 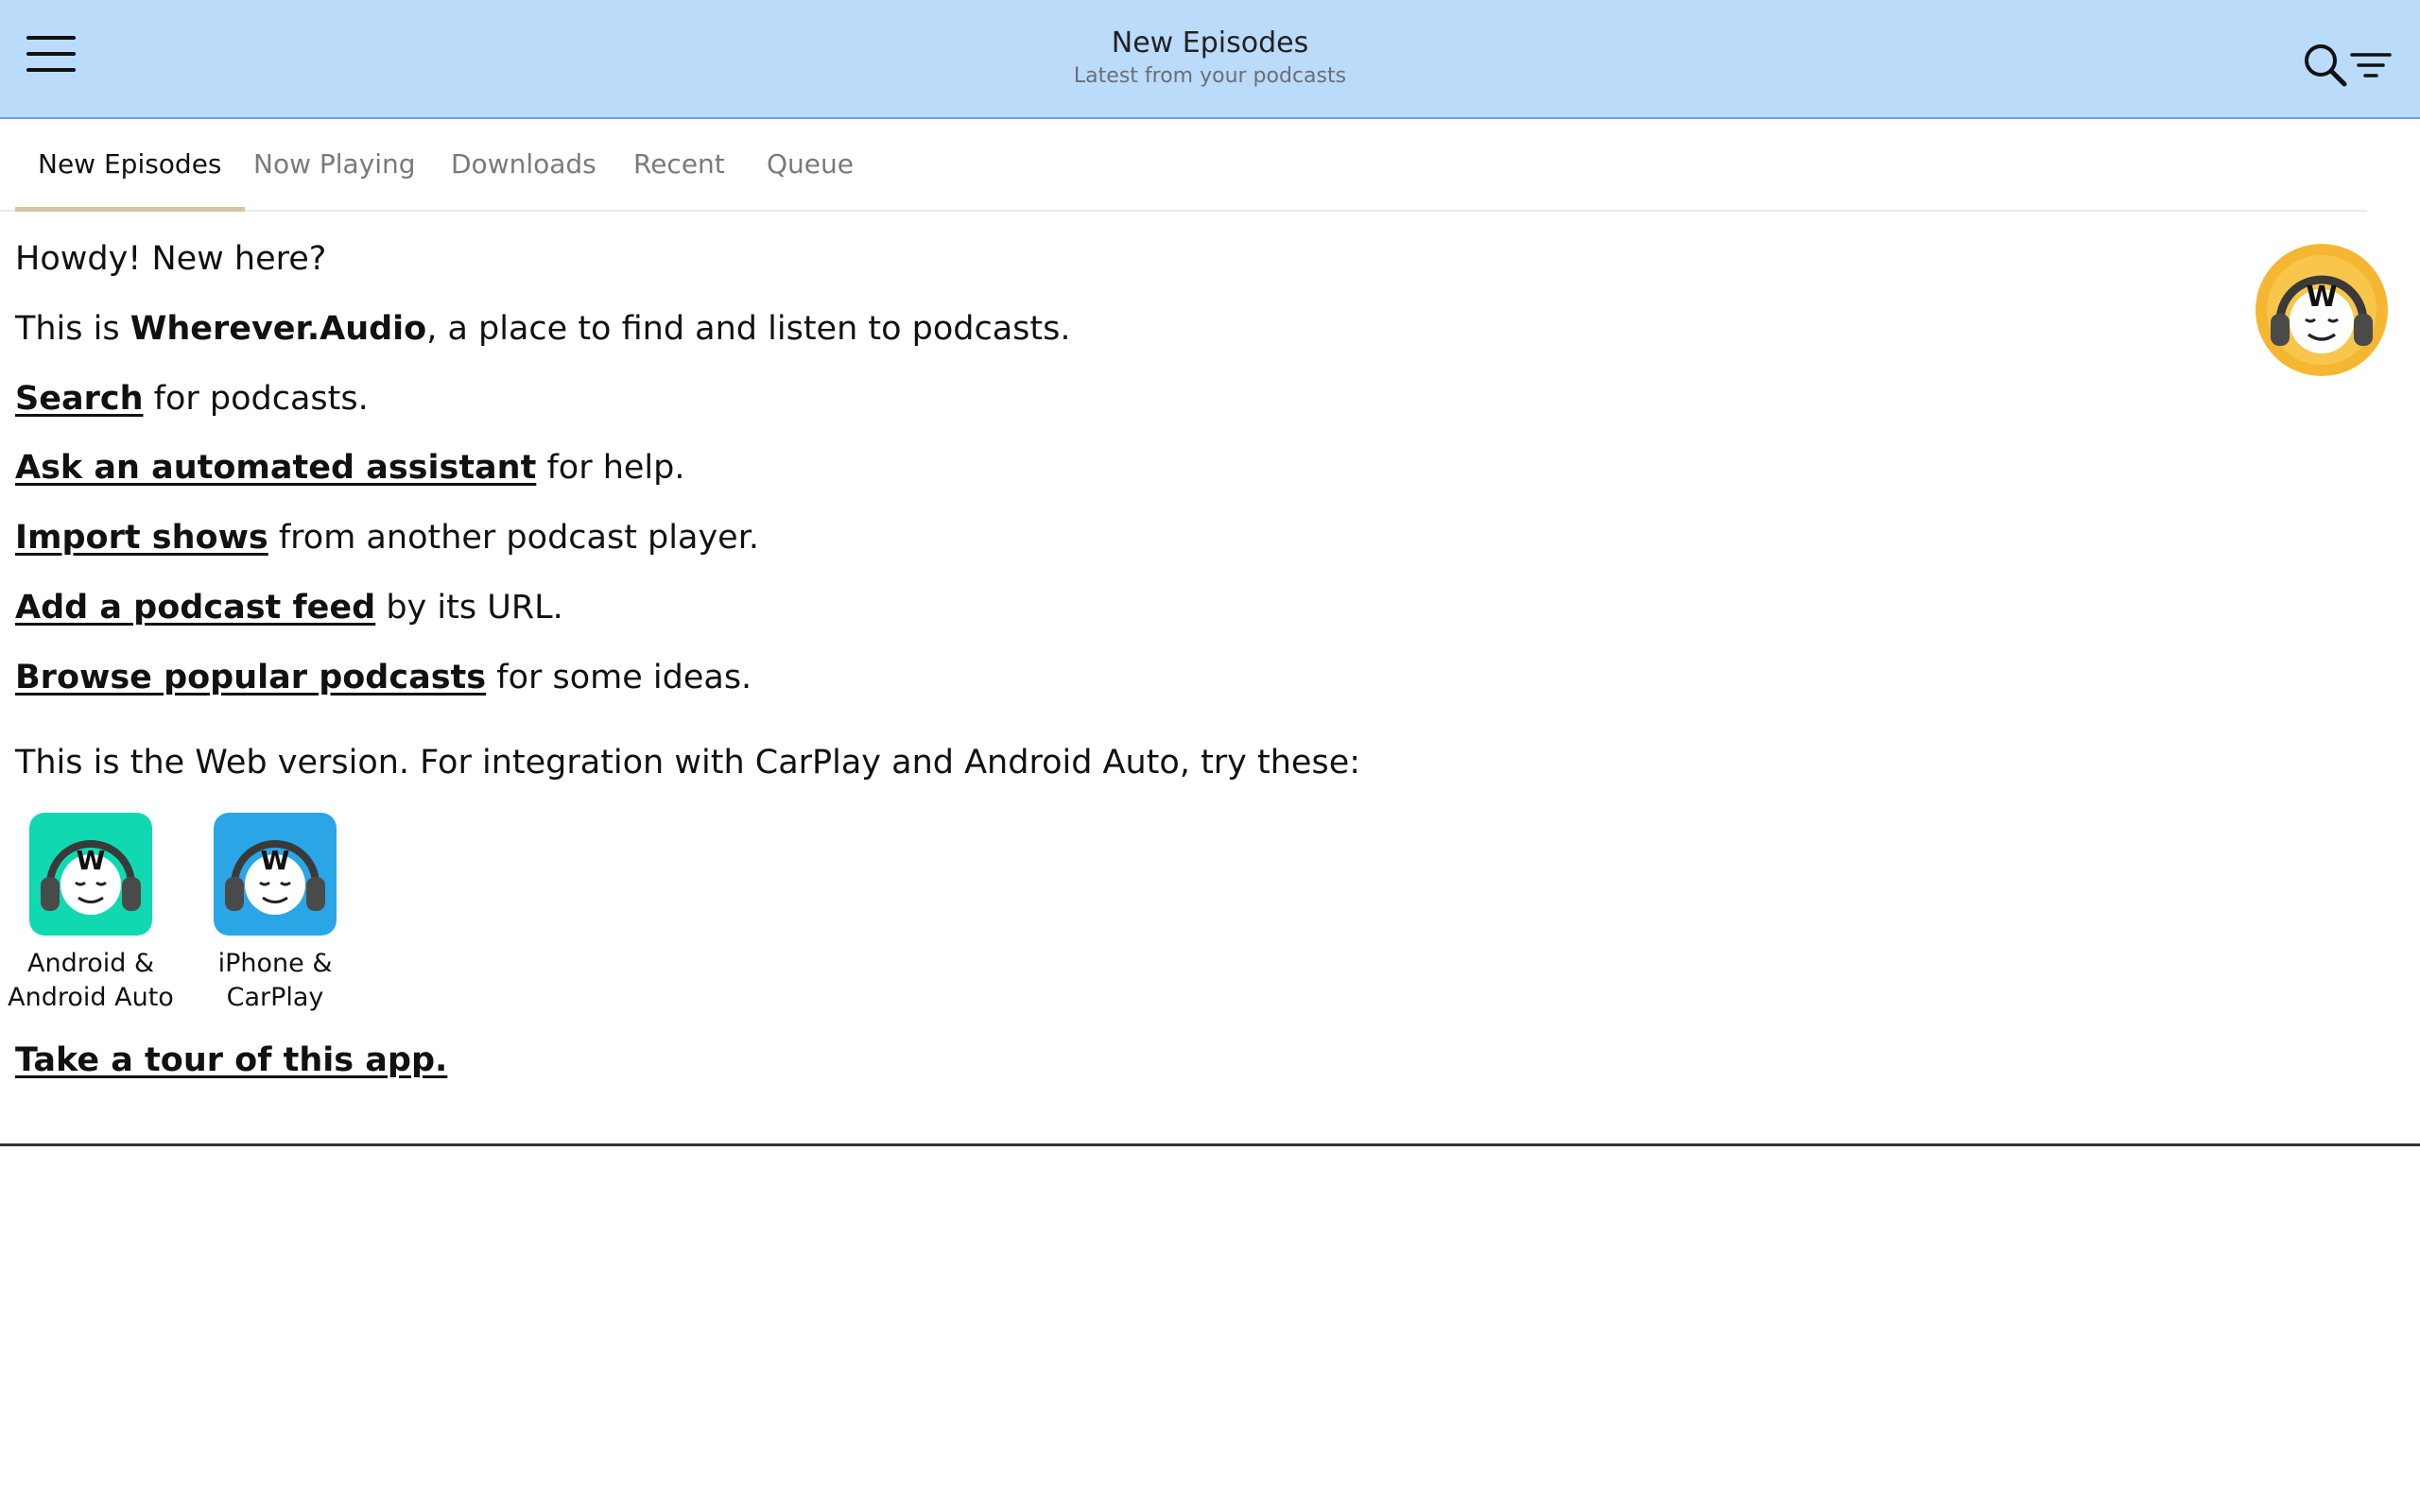 I want to click on action-assistant: Ask an automated assistant for help., so click(x=350, y=468).